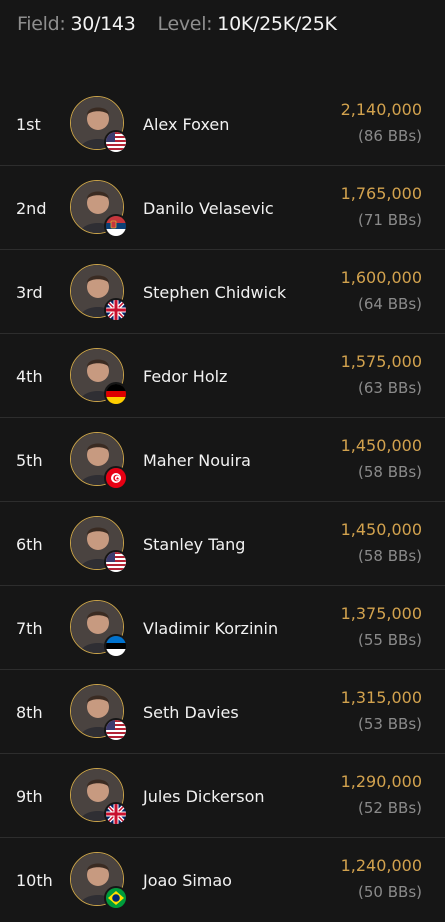  What do you see at coordinates (116, 478) in the screenshot?
I see `tunisia-flag-icon` at bounding box center [116, 478].